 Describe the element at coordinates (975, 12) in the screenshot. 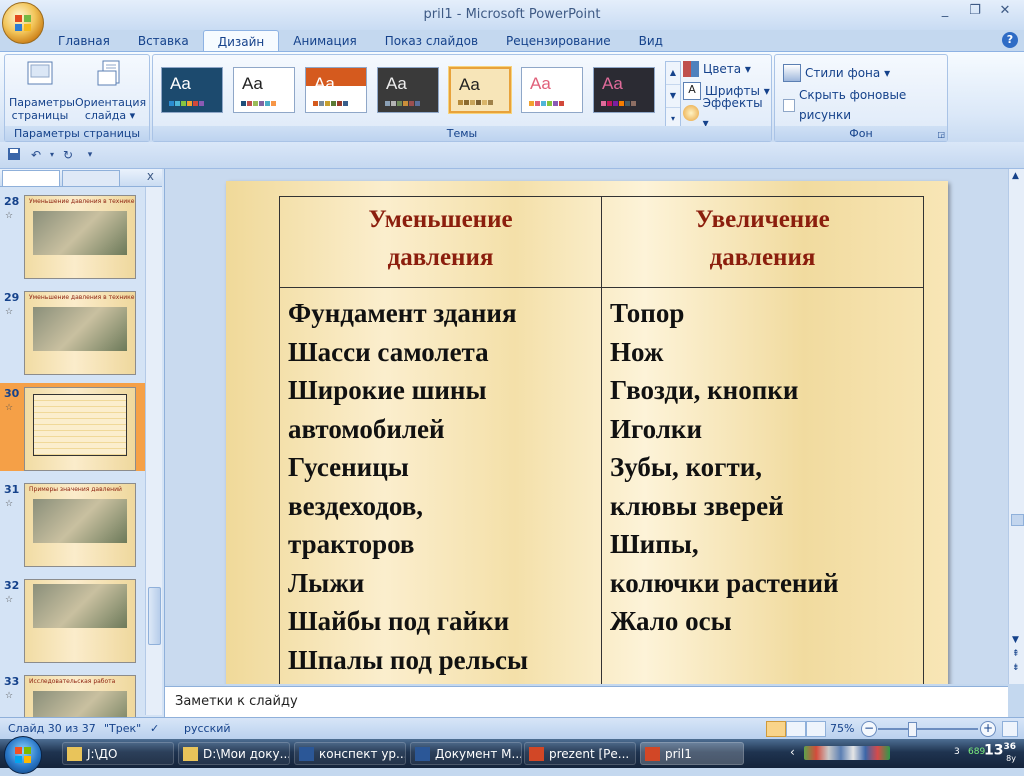

I see `restore-button: ❐` at that location.